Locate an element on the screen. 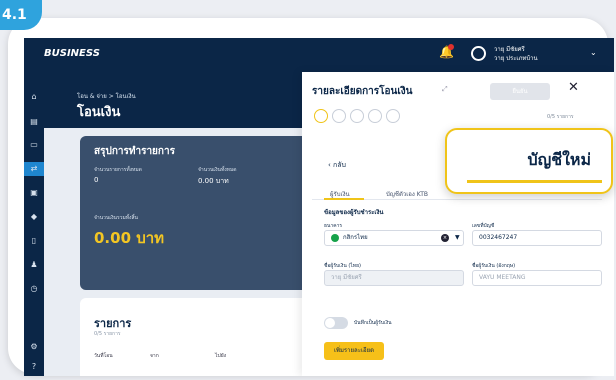 This screenshot has height=380, width=616. summary-total: 0.00 บาท is located at coordinates (129, 238).